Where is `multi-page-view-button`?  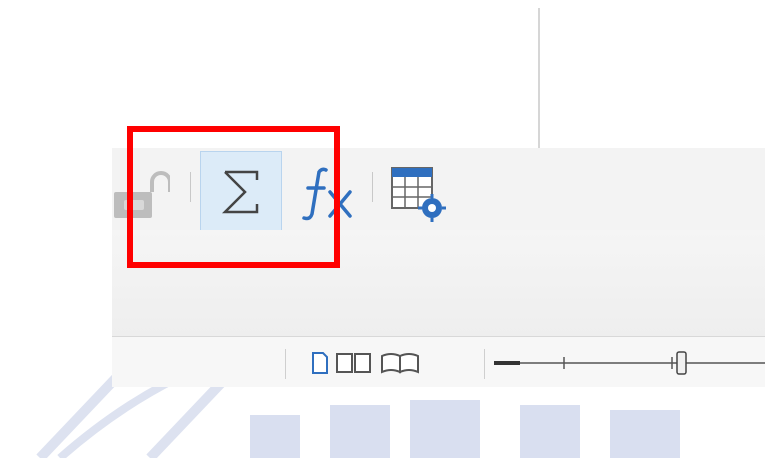 multi-page-view-button is located at coordinates (354, 363).